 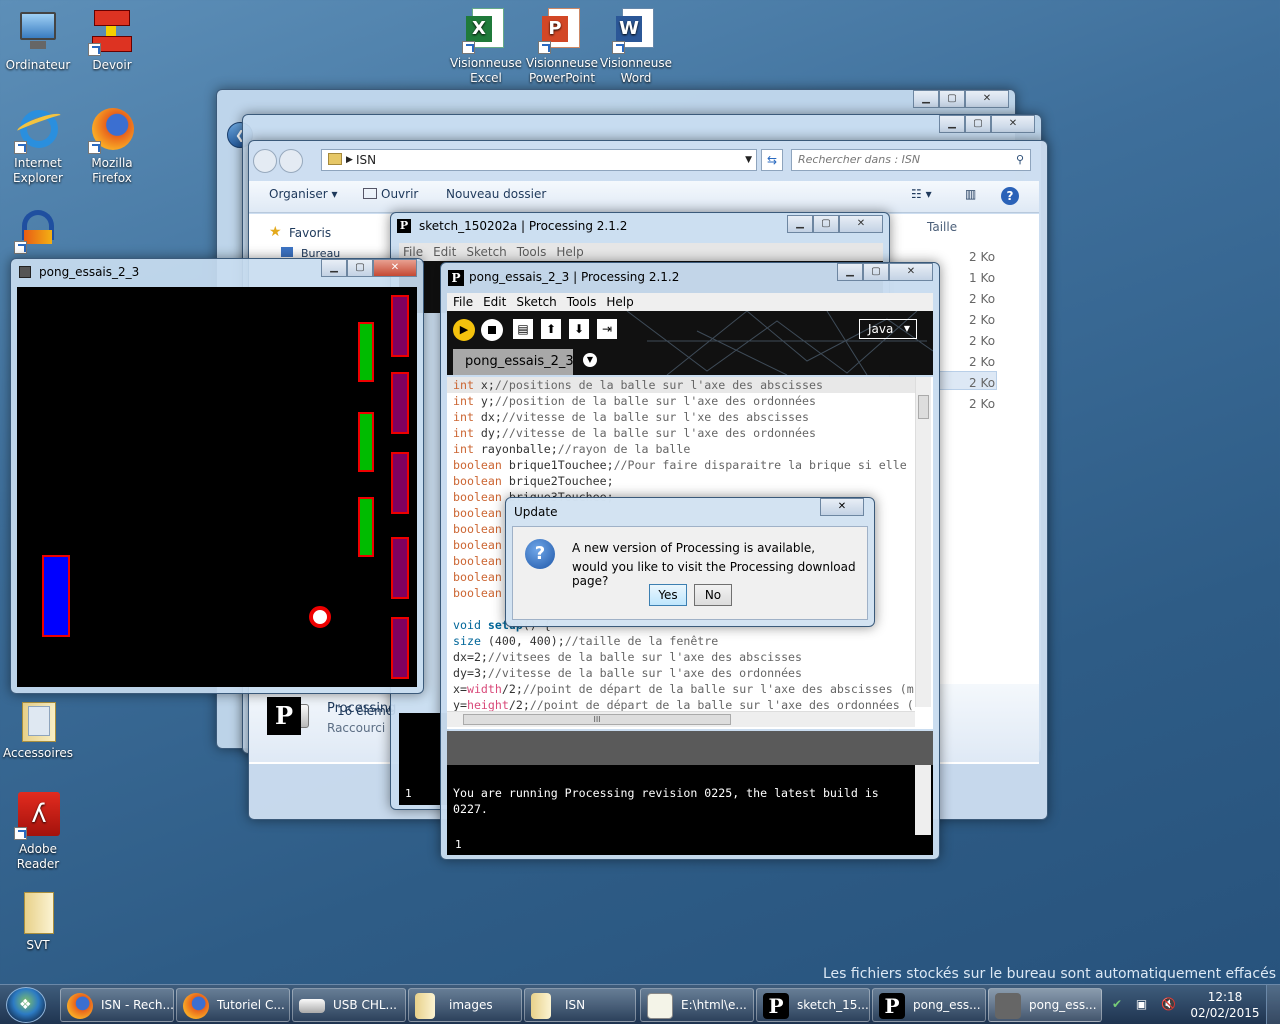 What do you see at coordinates (748, 160) in the screenshot?
I see `chevron-down-icon: ▼` at bounding box center [748, 160].